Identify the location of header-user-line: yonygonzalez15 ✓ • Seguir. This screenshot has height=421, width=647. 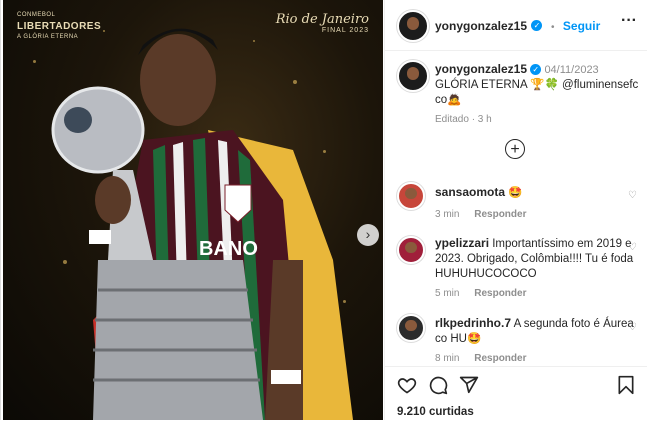
(517, 26).